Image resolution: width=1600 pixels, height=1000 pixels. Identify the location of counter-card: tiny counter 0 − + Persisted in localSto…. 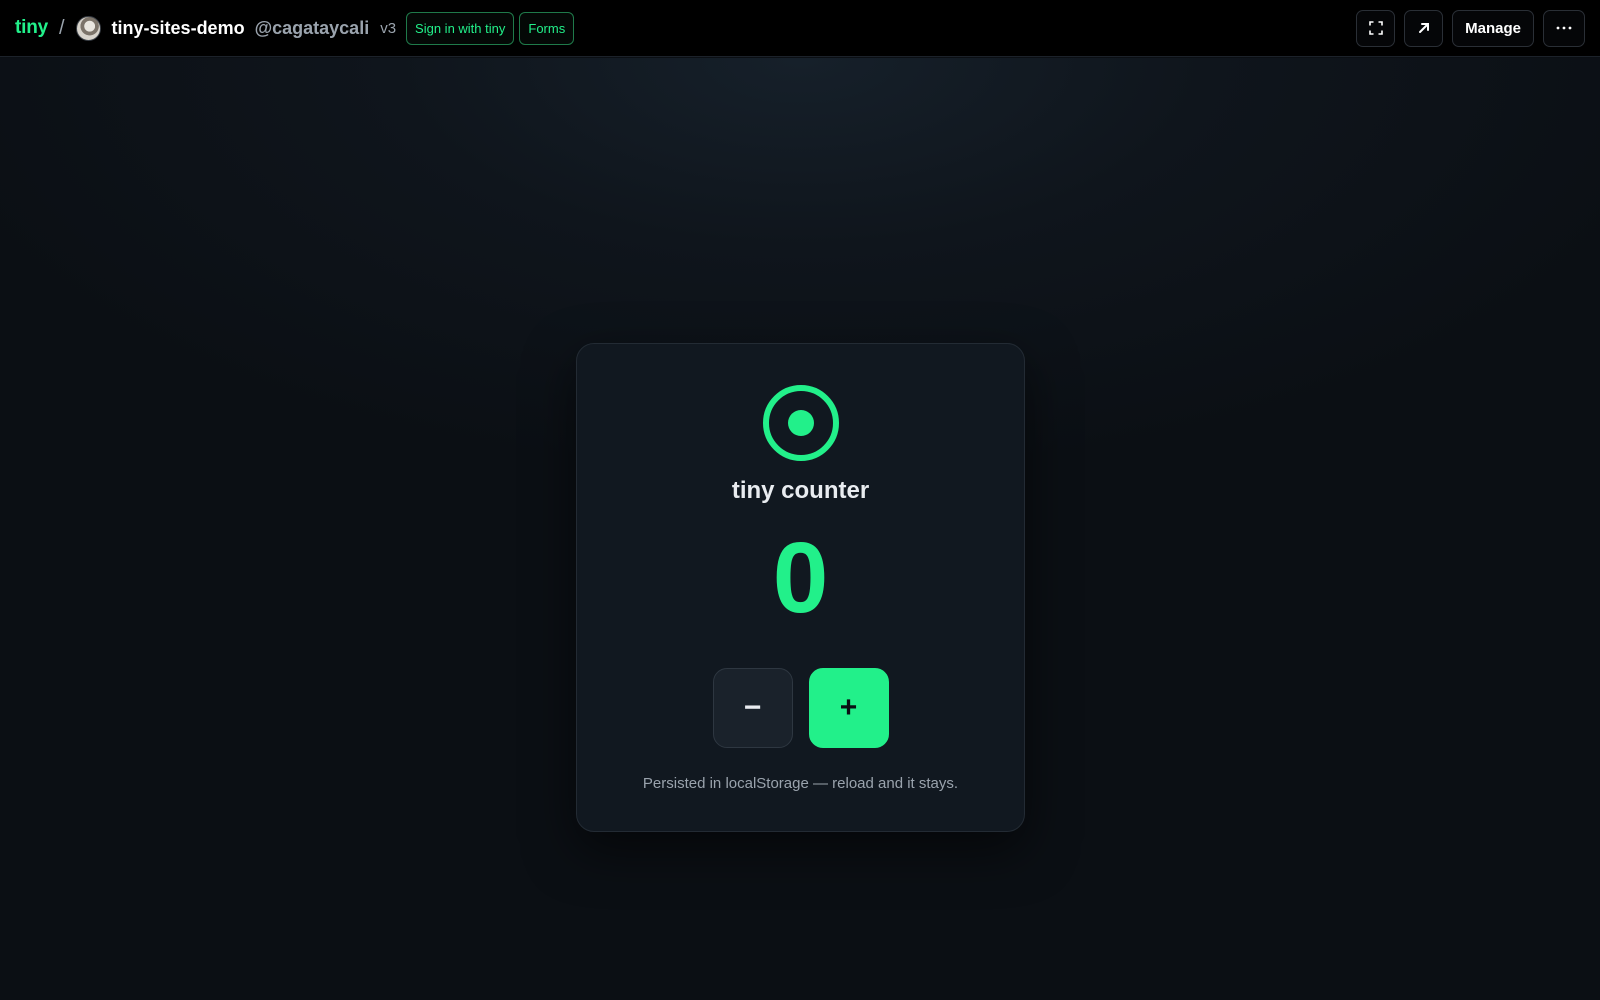
(800, 587).